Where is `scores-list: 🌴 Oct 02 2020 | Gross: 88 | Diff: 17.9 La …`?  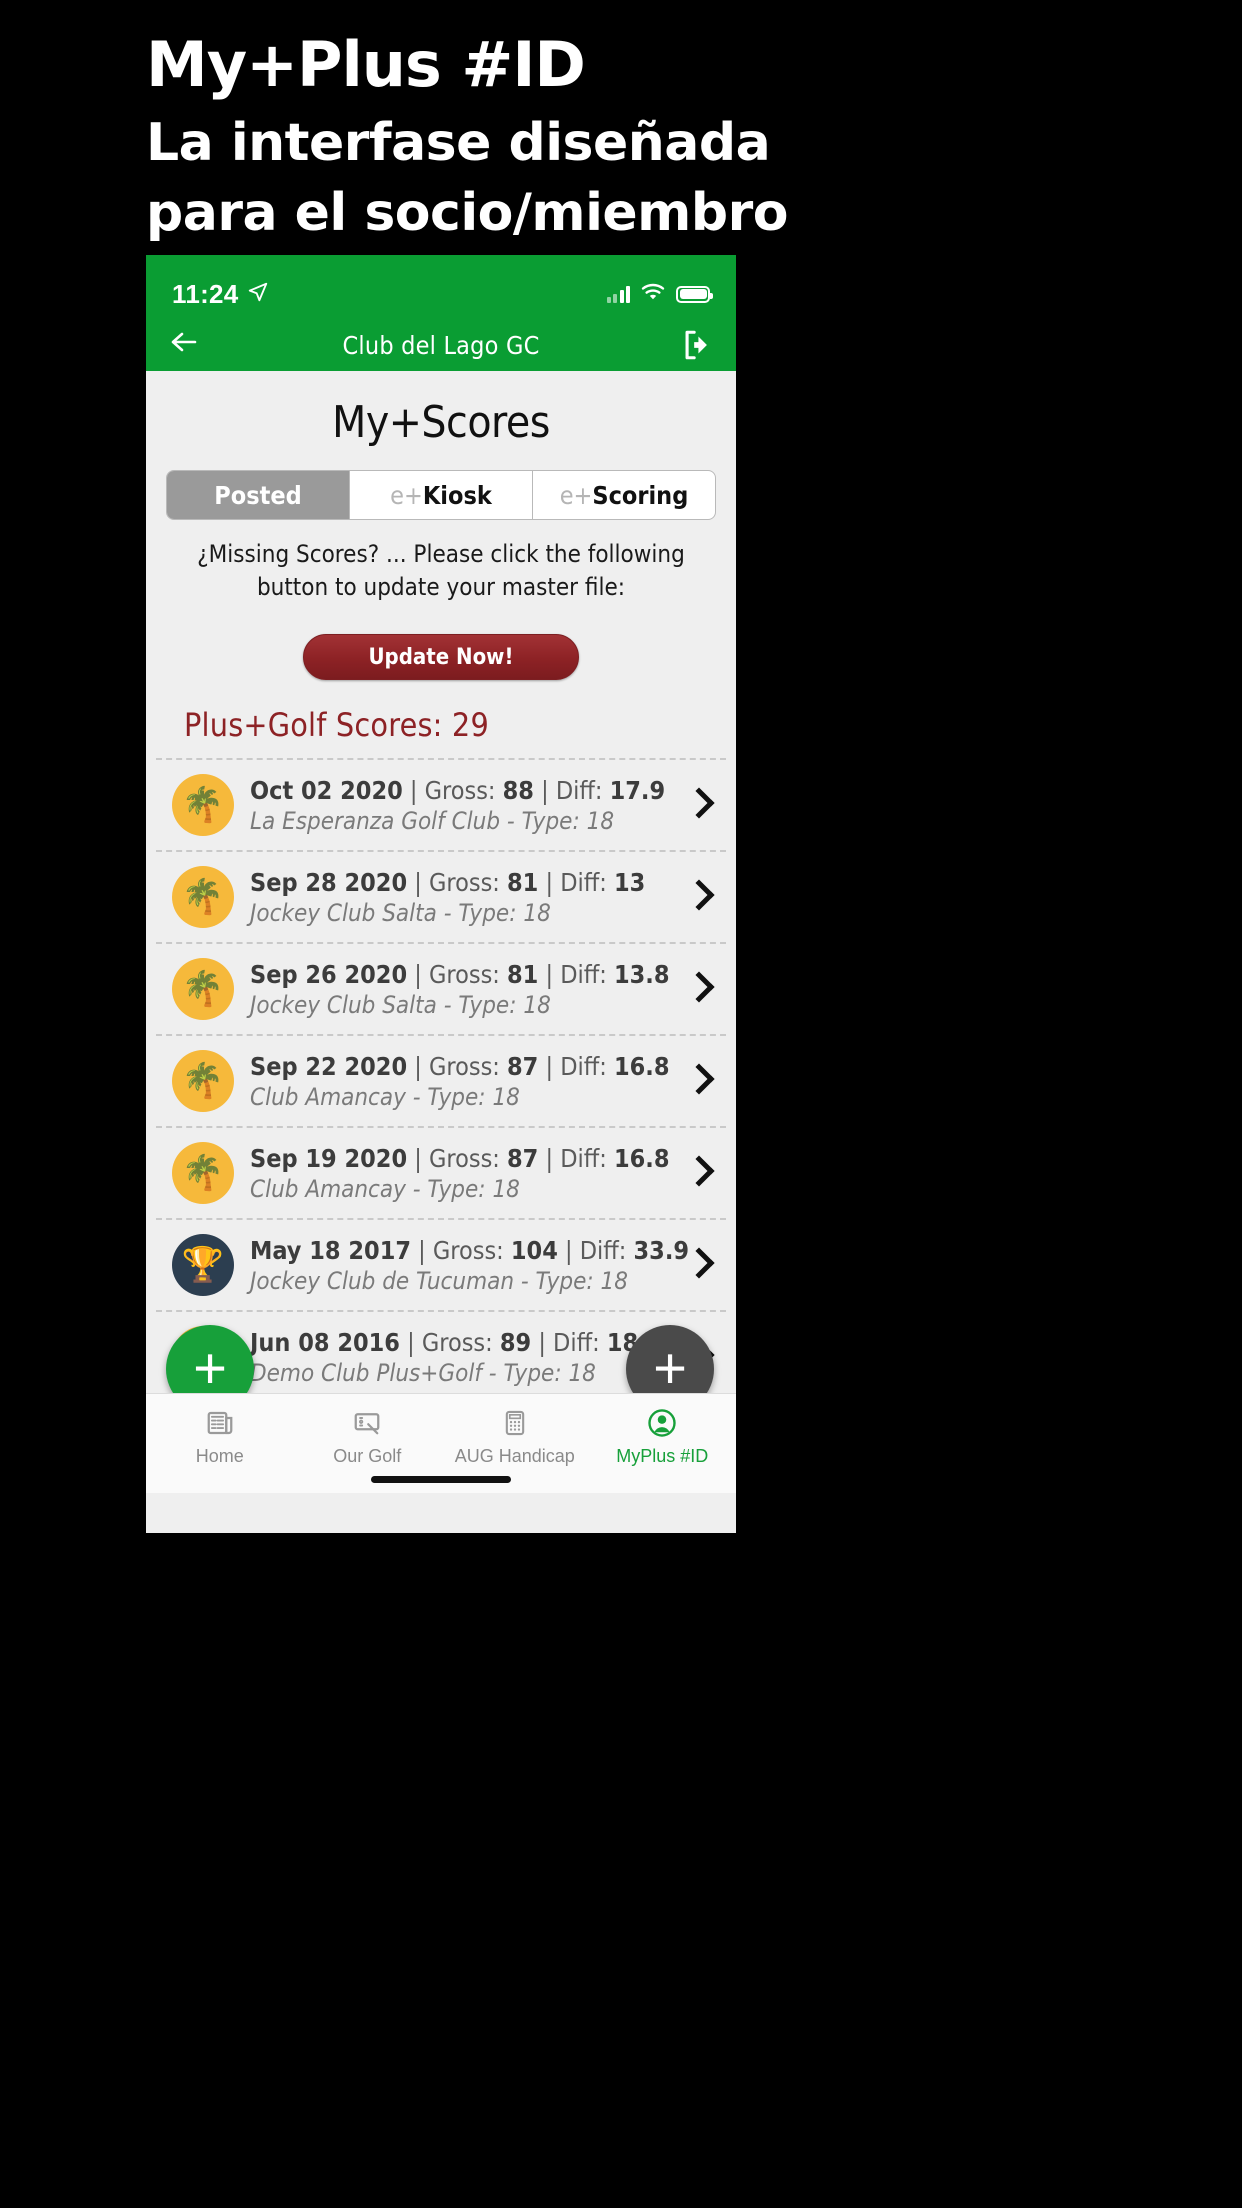
scores-list: 🌴 Oct 02 2020 | Gross: 88 | Diff: 17.9 La … is located at coordinates (441, 1080).